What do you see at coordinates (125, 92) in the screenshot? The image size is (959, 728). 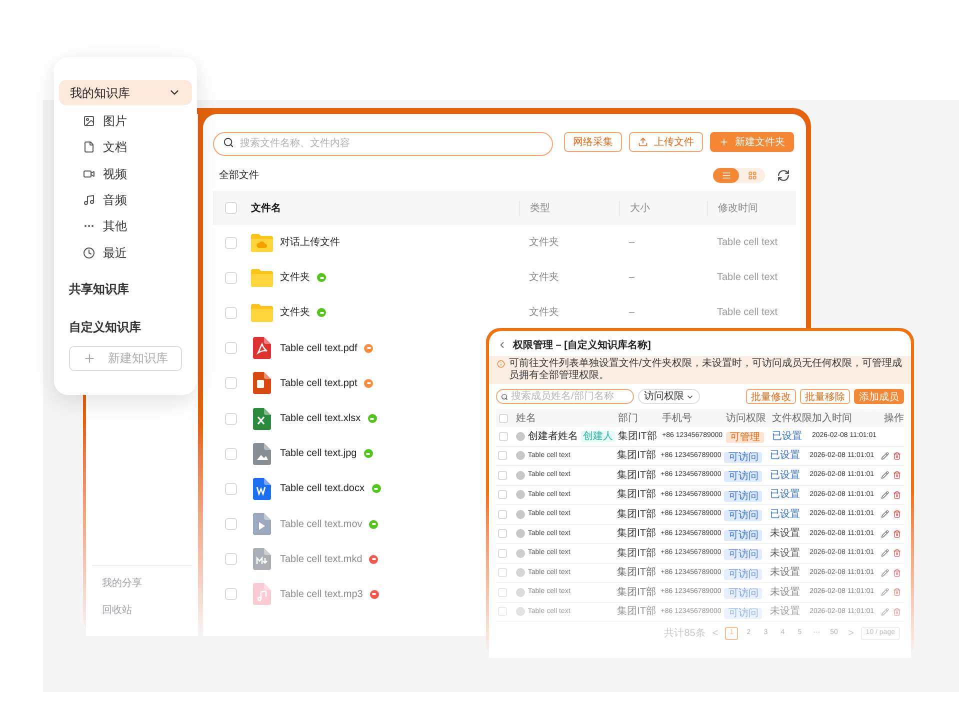 I see `library-header: 我的知识库` at bounding box center [125, 92].